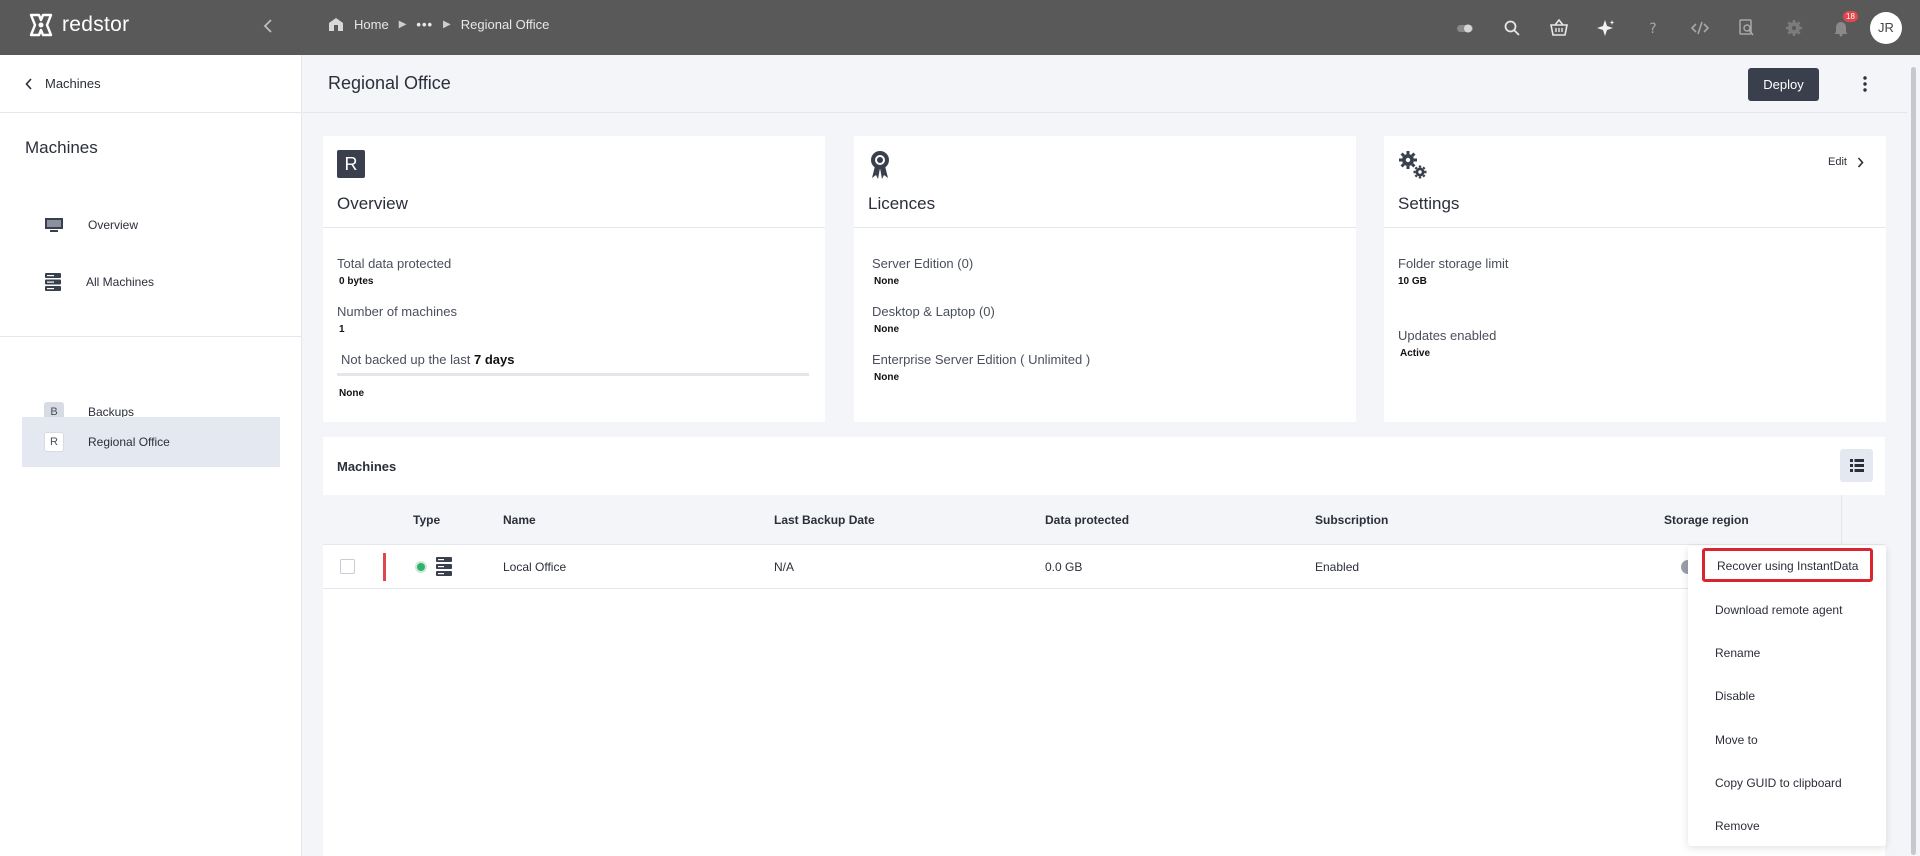 This screenshot has width=1920, height=856. What do you see at coordinates (1737, 826) in the screenshot?
I see `menu-item-remove: Remove` at bounding box center [1737, 826].